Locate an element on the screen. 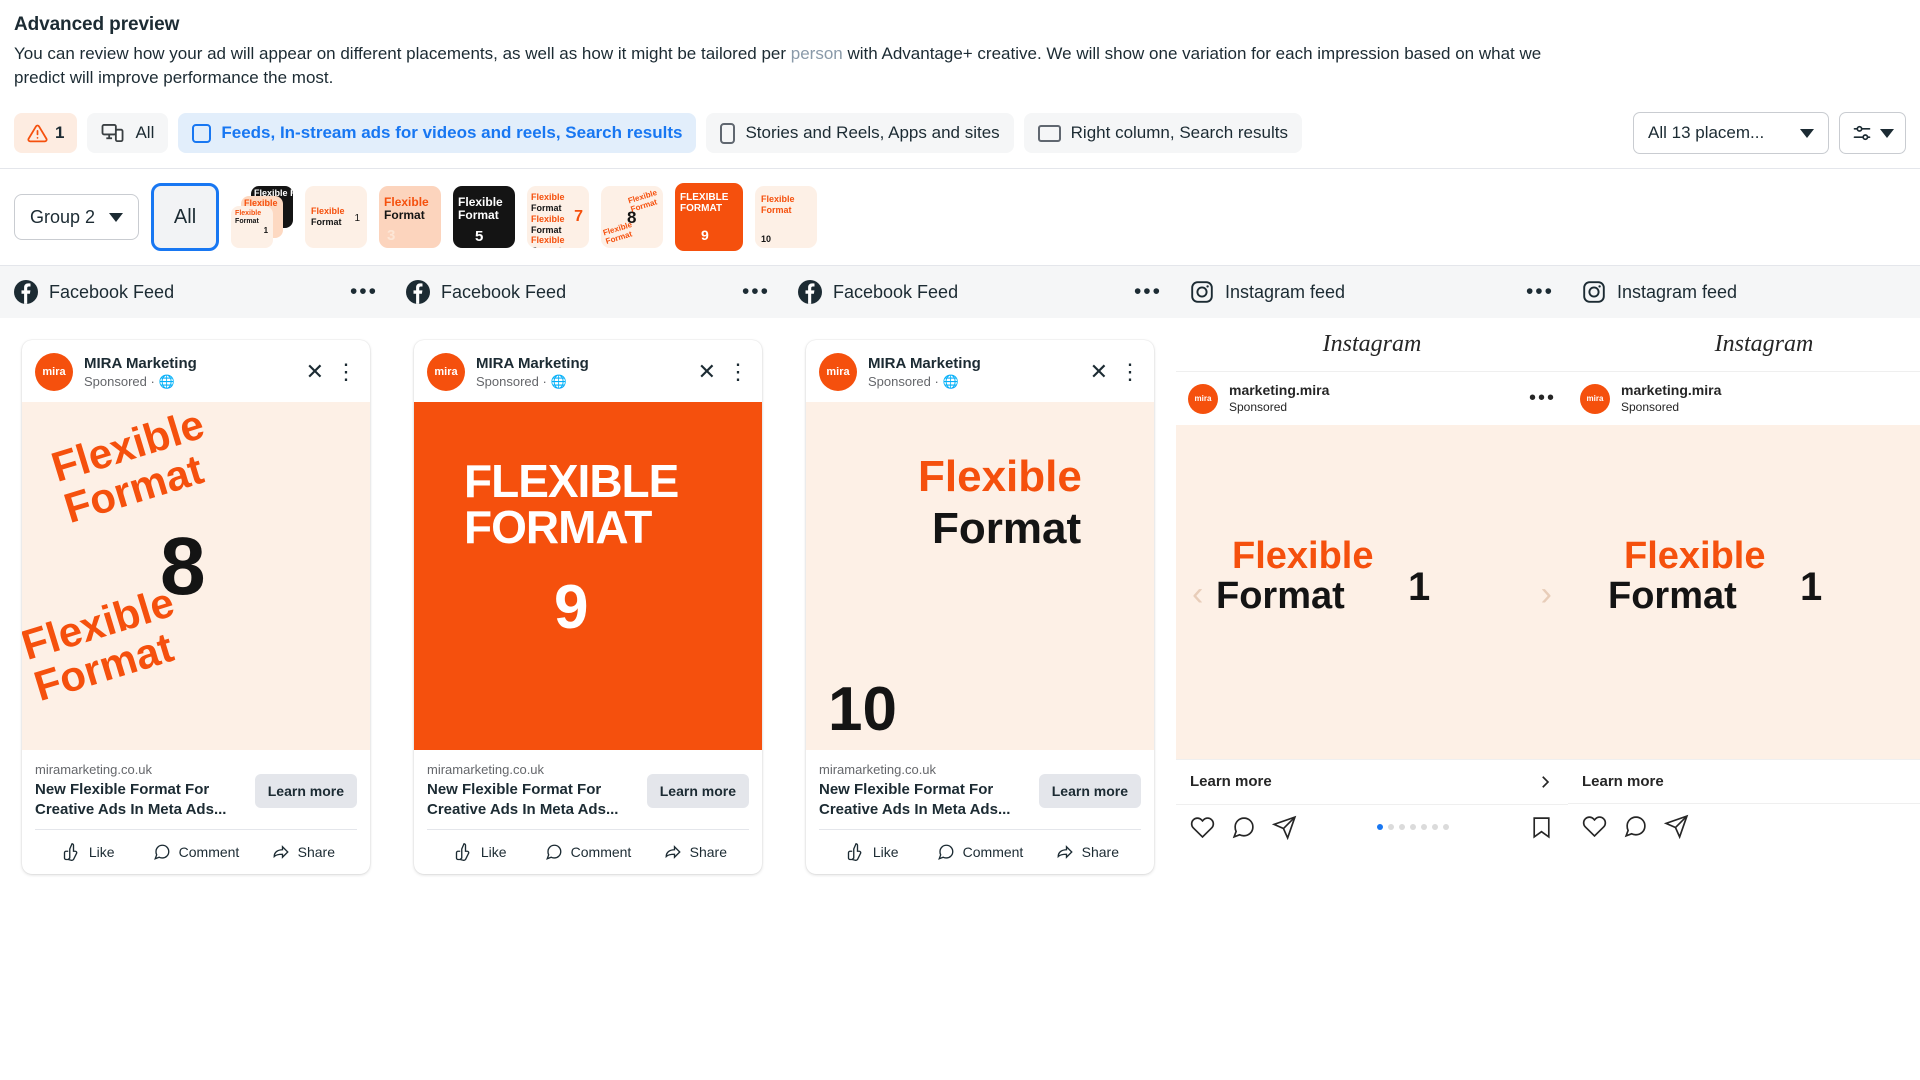 This screenshot has height=1080, width=1920. thumbnail-5-text: Flexible Format is located at coordinates (480, 209).